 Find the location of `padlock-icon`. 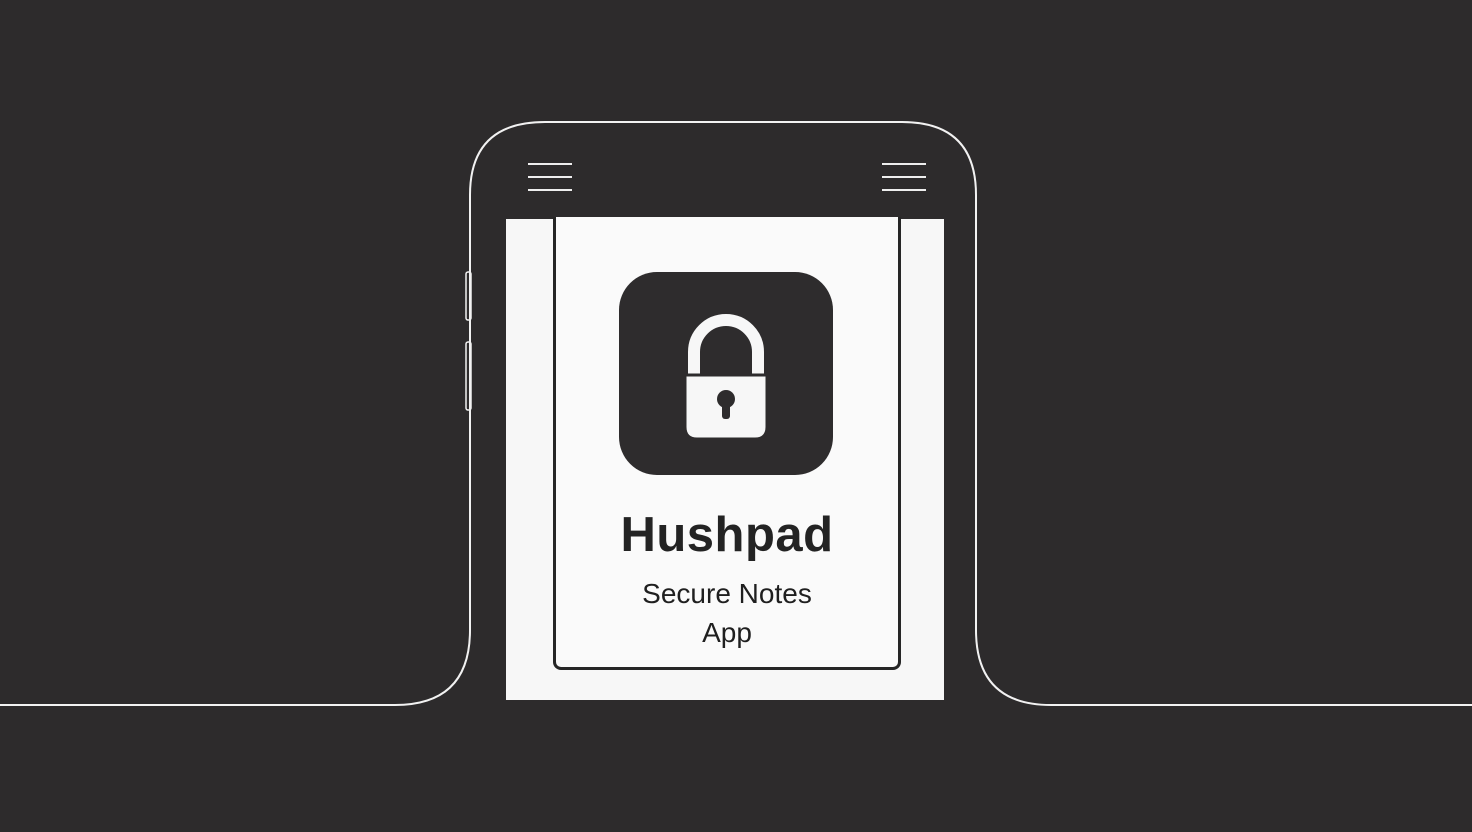

padlock-icon is located at coordinates (726, 377).